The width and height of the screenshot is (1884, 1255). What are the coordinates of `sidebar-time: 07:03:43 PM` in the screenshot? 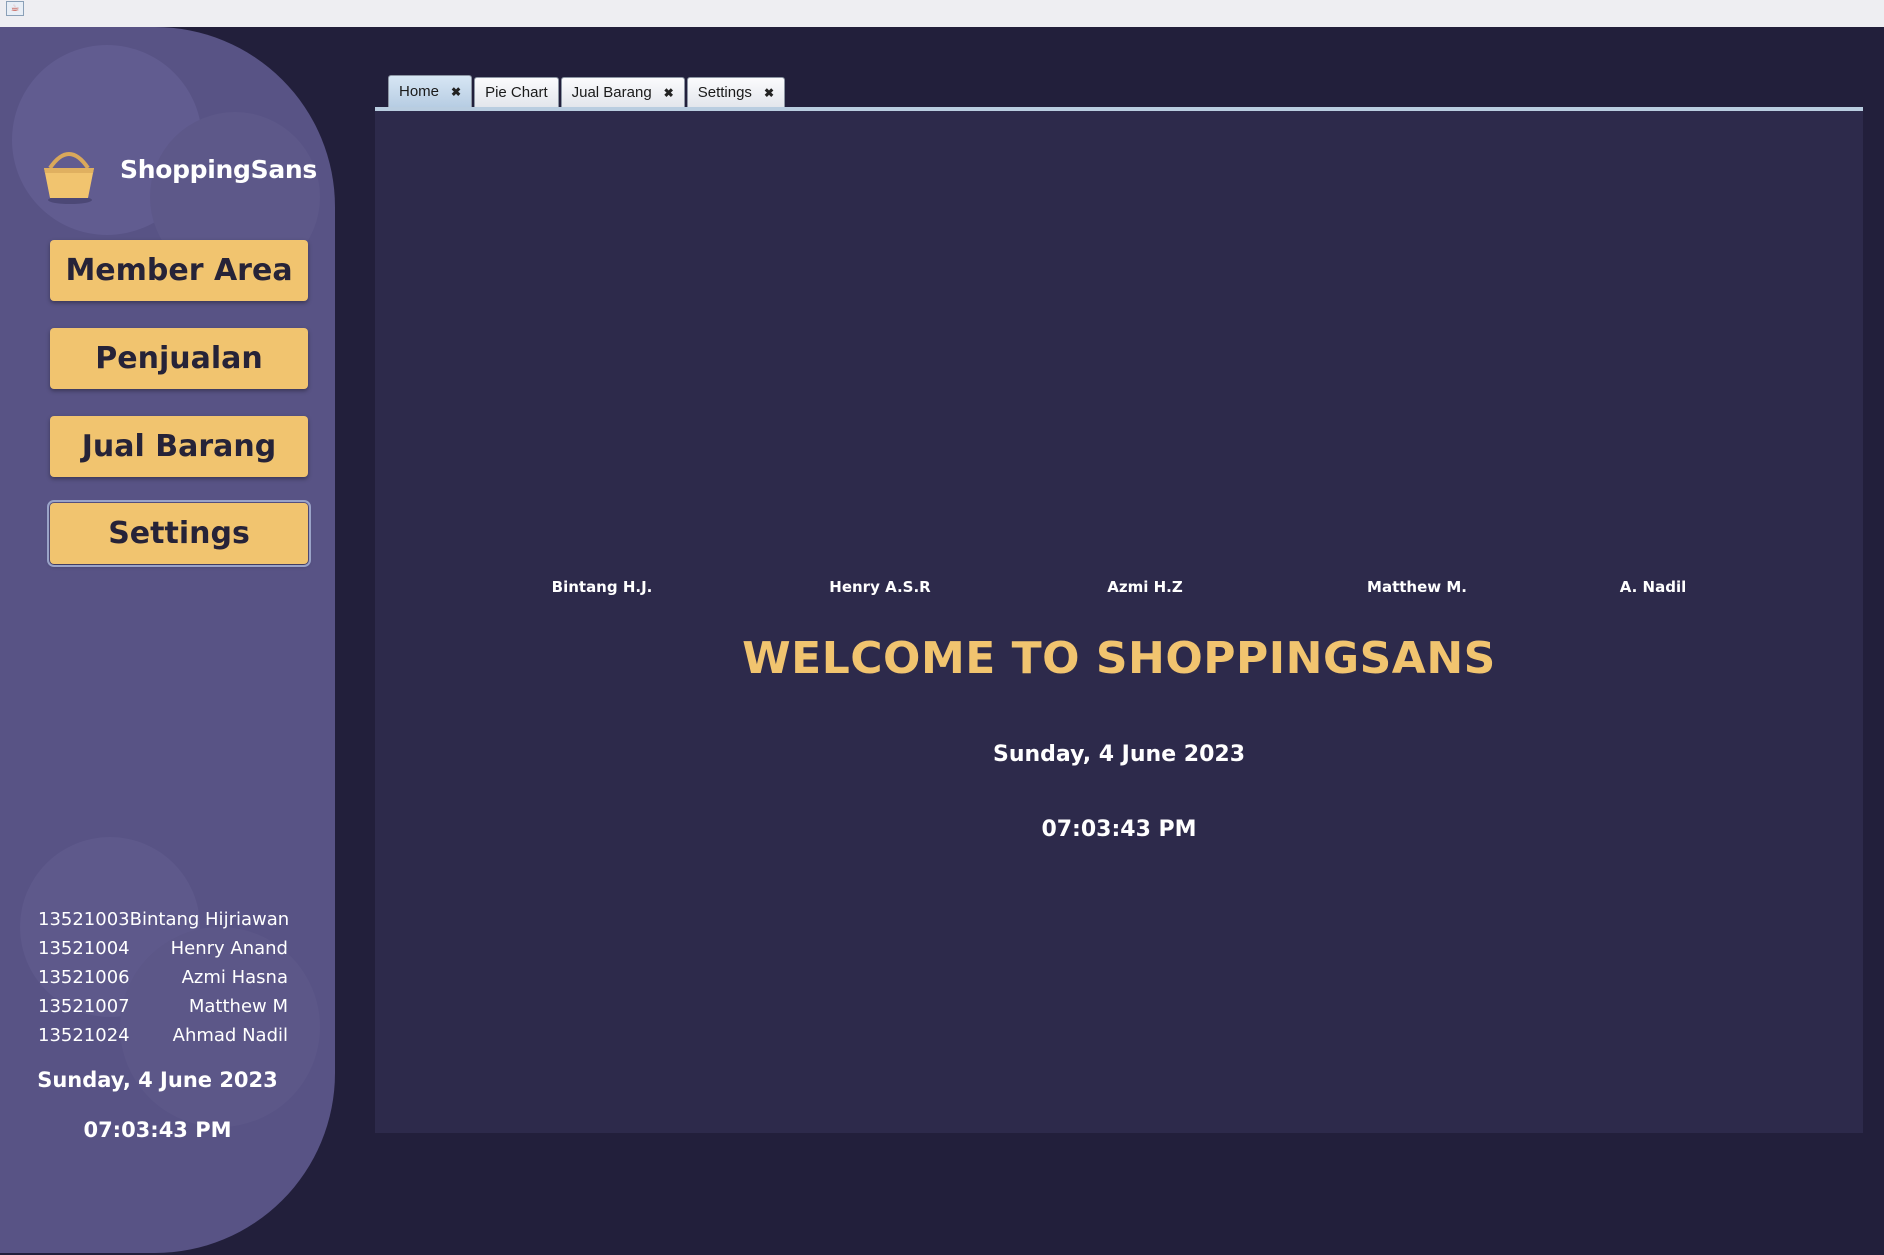 It's located at (157, 1130).